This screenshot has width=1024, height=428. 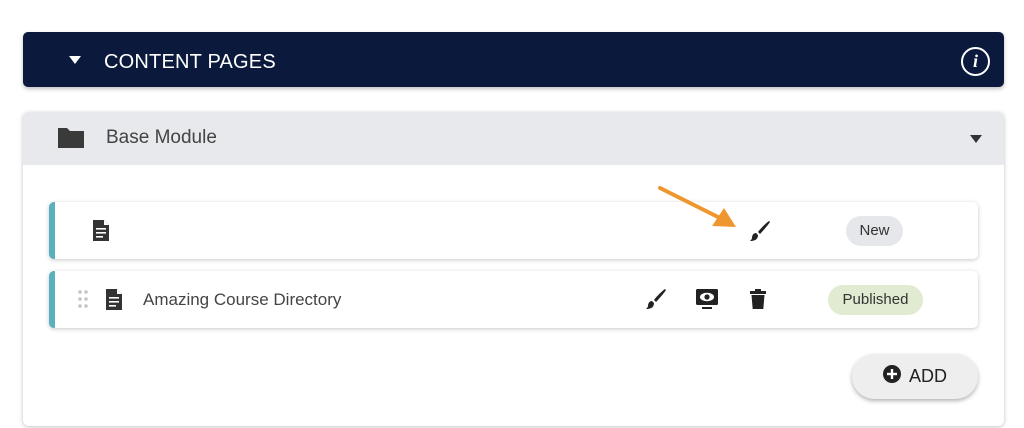 What do you see at coordinates (707, 301) in the screenshot?
I see `preview-icon` at bounding box center [707, 301].